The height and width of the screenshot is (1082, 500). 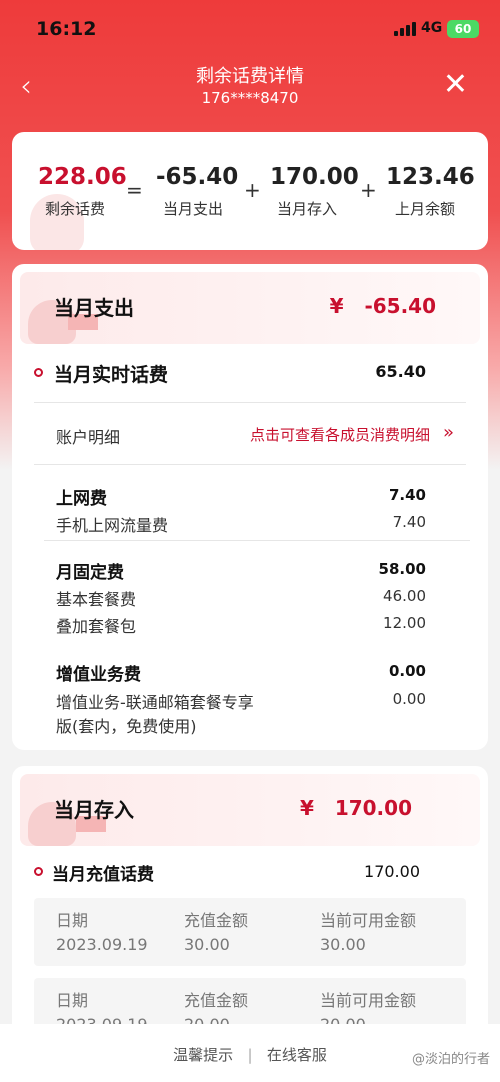 I want to click on fee-item-name: 基本套餐费, so click(x=96, y=599).